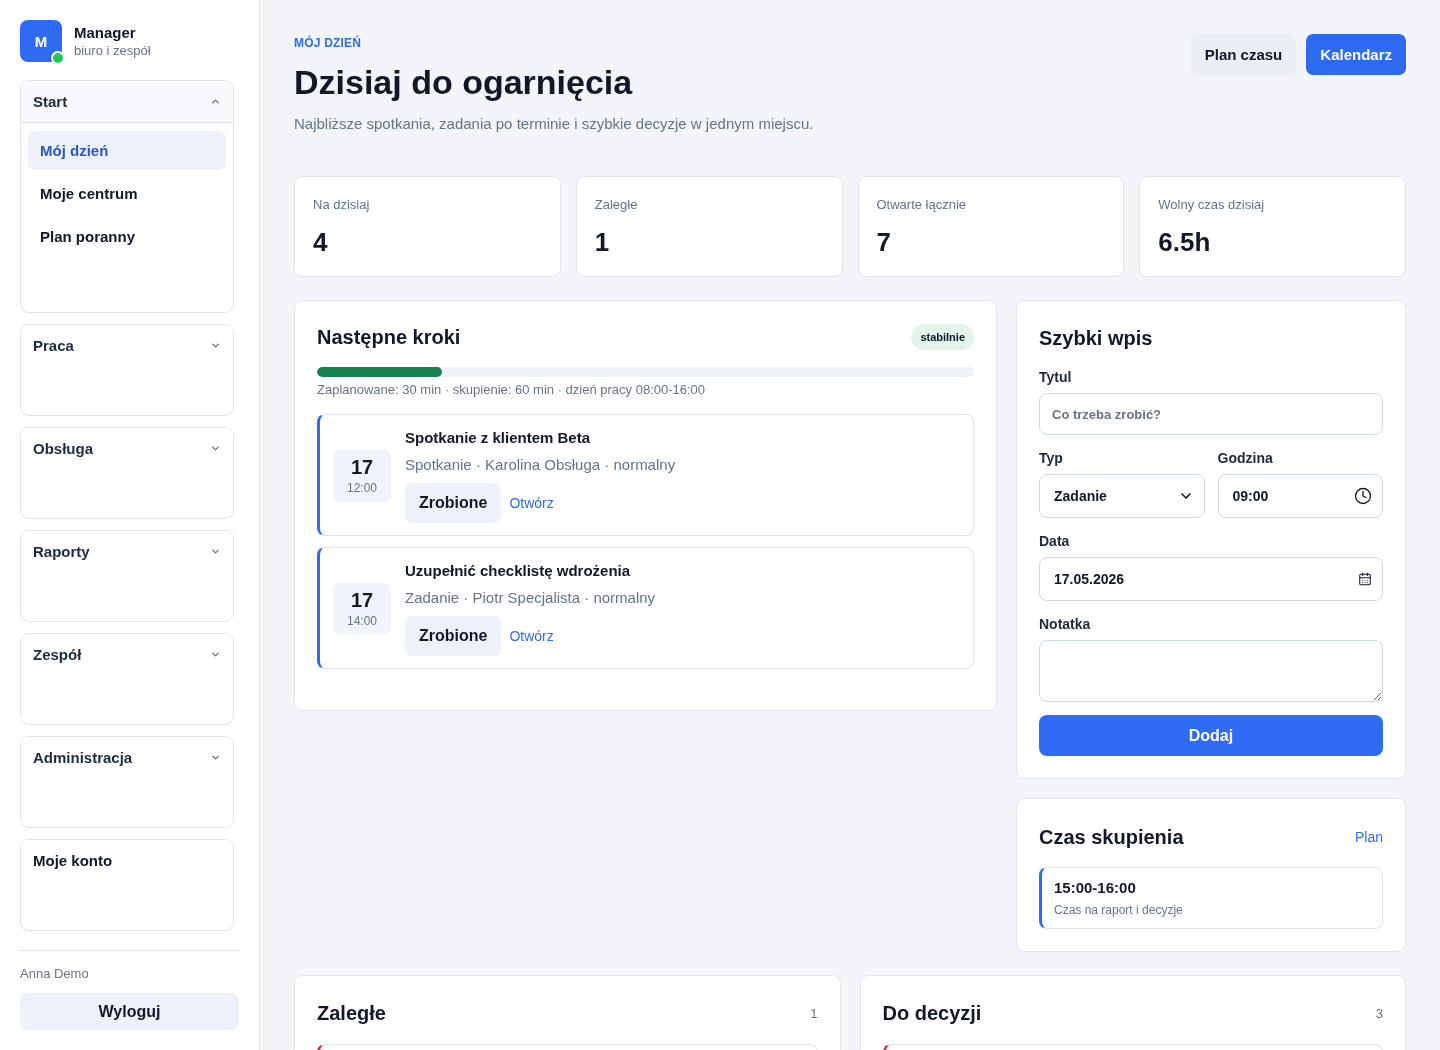 This screenshot has width=1440, height=1050. I want to click on nav-item: Plan poranny, so click(127, 236).